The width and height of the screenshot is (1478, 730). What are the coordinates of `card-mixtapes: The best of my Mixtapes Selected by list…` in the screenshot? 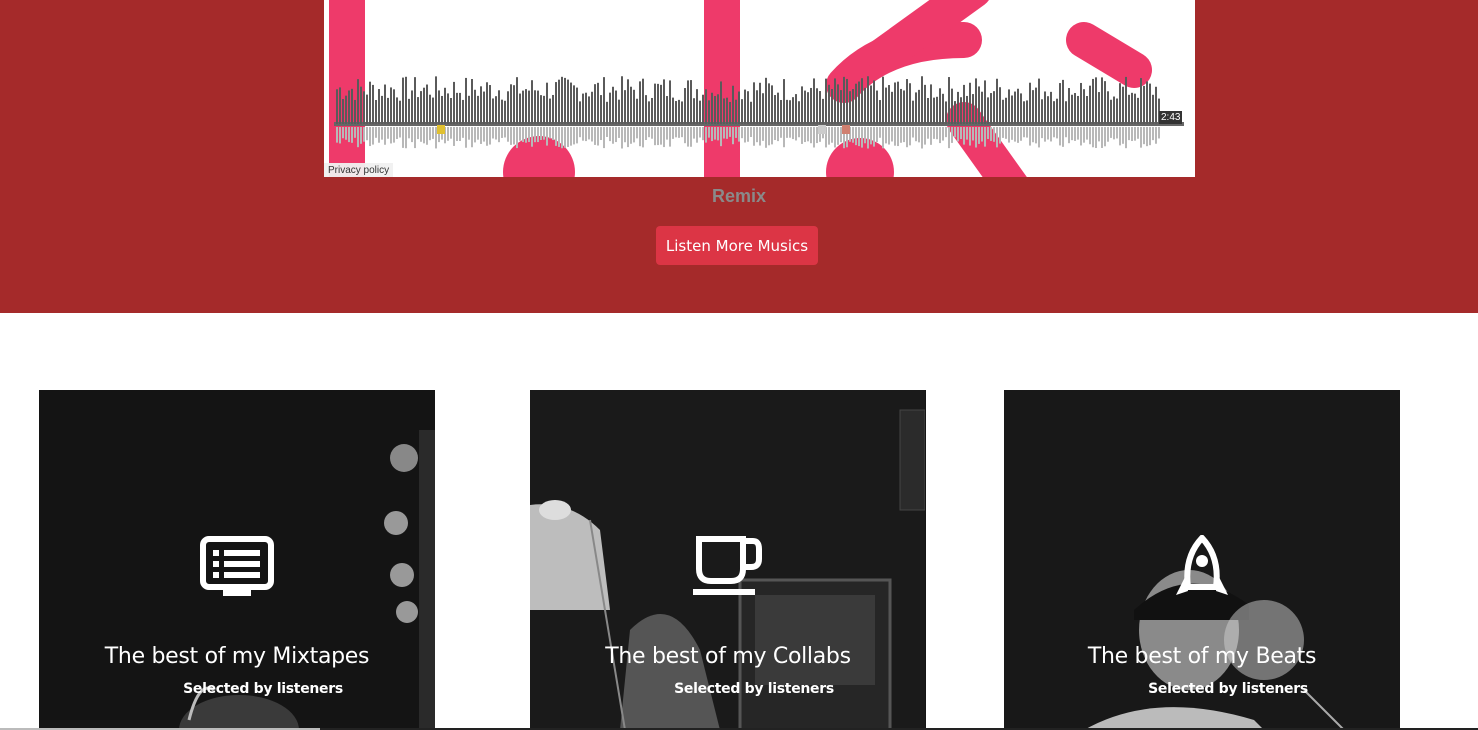 It's located at (237, 560).